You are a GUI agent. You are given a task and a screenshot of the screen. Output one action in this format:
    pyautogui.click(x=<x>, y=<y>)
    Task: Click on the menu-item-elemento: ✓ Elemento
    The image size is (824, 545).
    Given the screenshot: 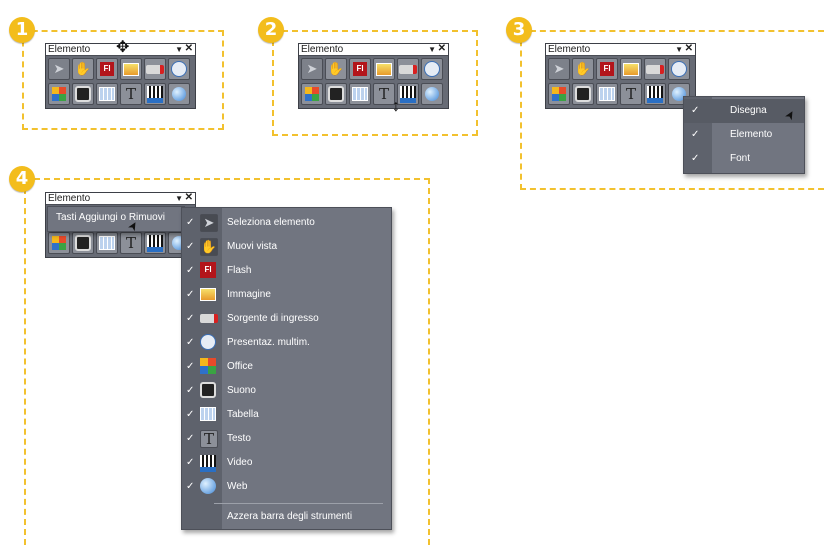 What is the action you would take?
    pyautogui.click(x=744, y=135)
    